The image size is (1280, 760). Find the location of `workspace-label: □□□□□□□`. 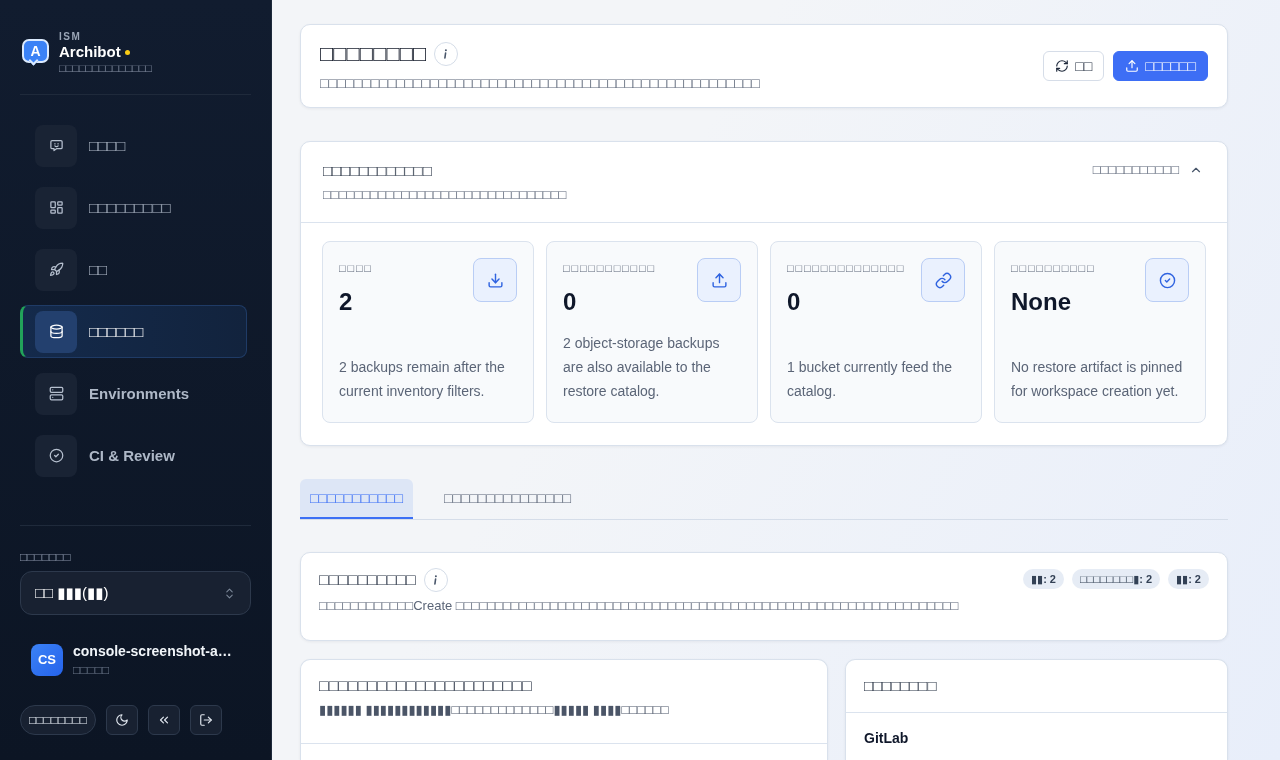

workspace-label: □□□□□□□ is located at coordinates (45, 557).